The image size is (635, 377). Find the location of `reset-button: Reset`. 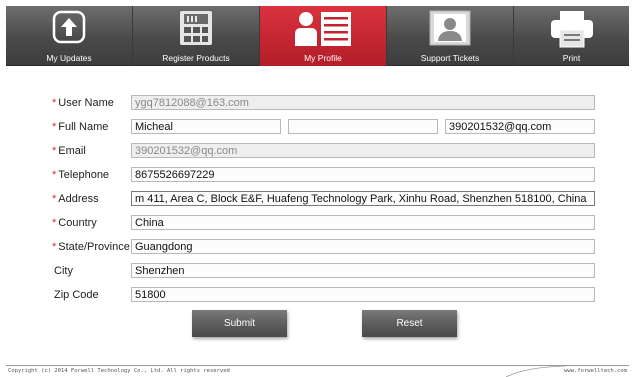

reset-button: Reset is located at coordinates (409, 323).